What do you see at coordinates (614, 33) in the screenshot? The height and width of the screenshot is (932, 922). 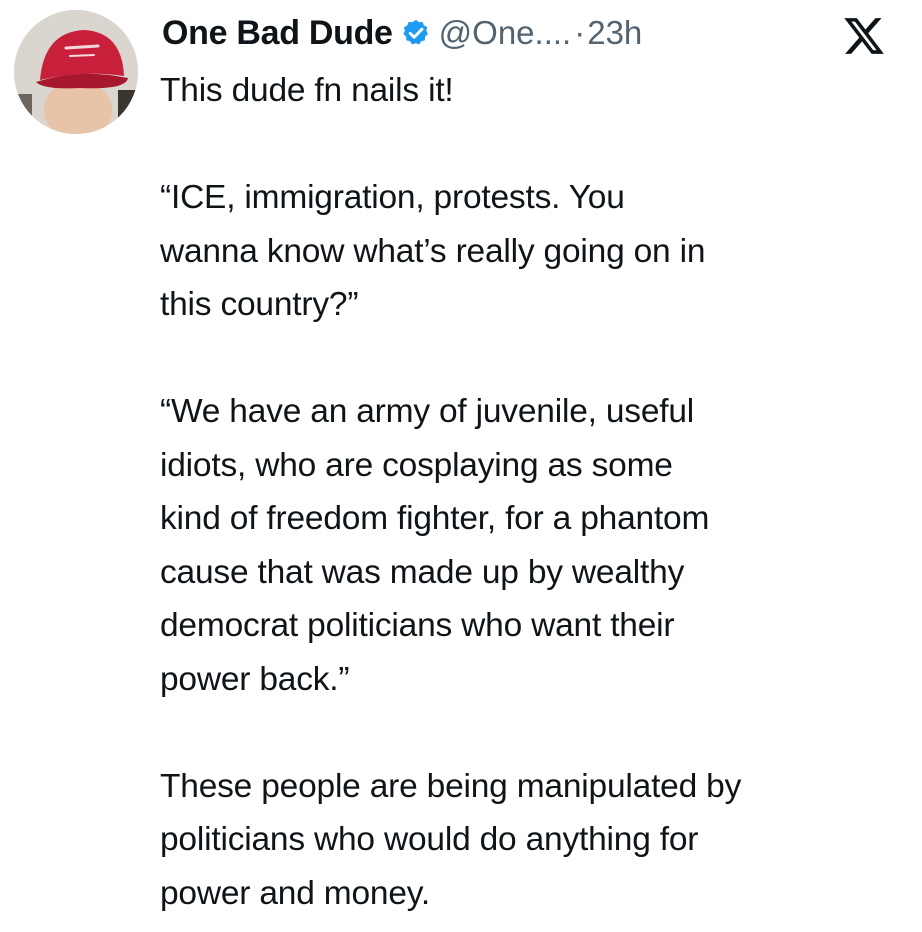 I see `tweet-timestamp: 23h` at bounding box center [614, 33].